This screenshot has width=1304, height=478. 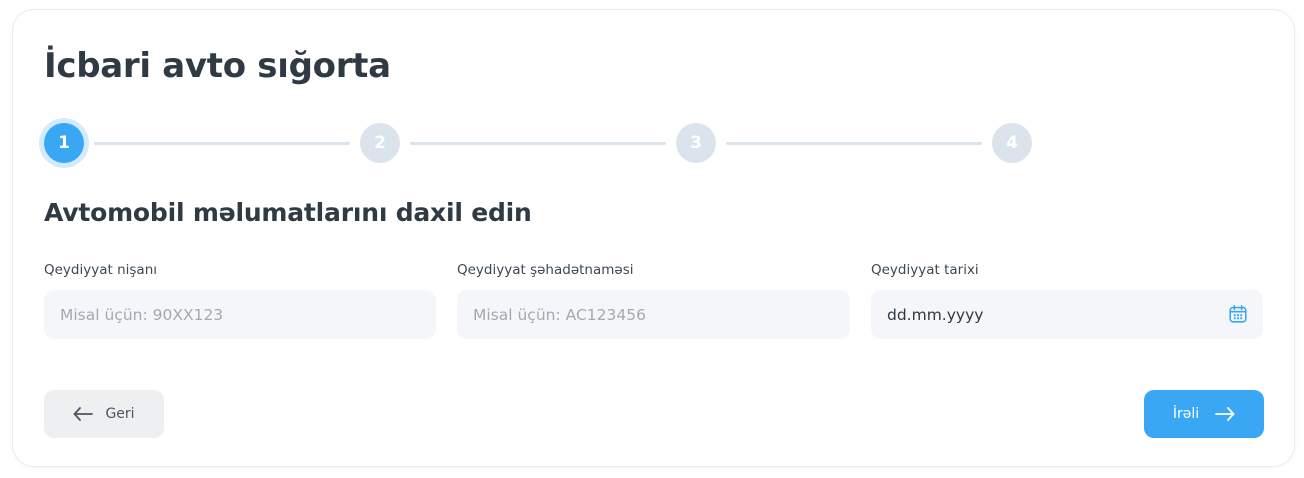 I want to click on back-button: Geri, so click(x=104, y=414).